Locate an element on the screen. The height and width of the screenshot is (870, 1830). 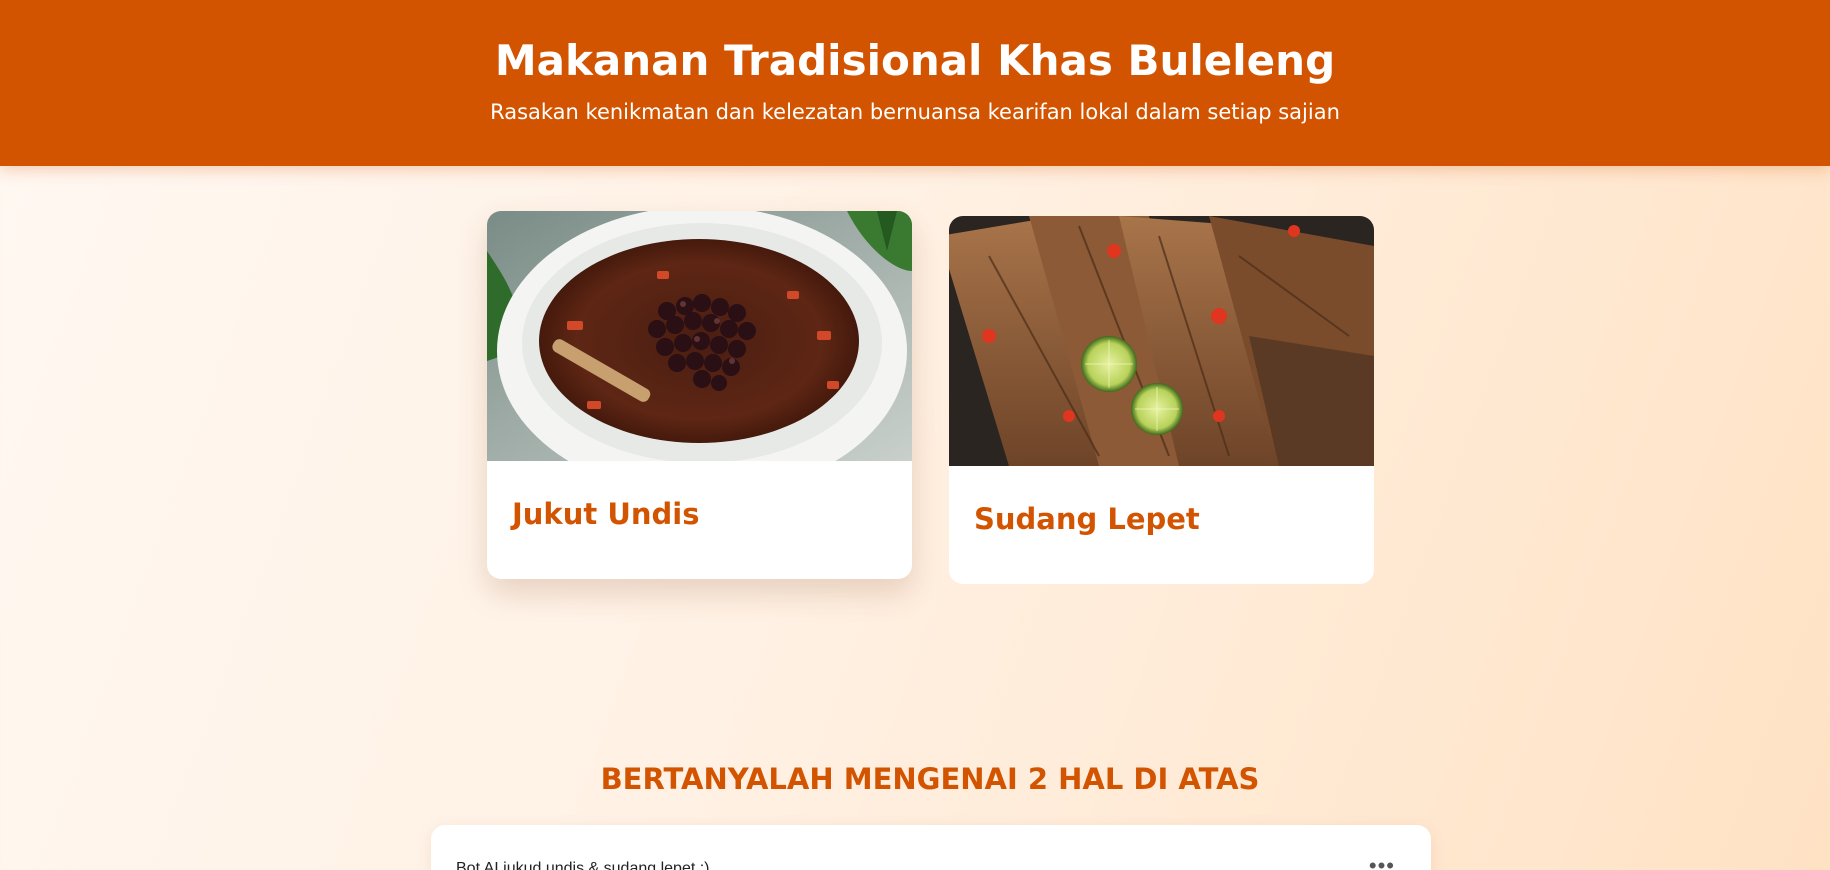
more-dots-icon: ••• is located at coordinates (1382, 861).